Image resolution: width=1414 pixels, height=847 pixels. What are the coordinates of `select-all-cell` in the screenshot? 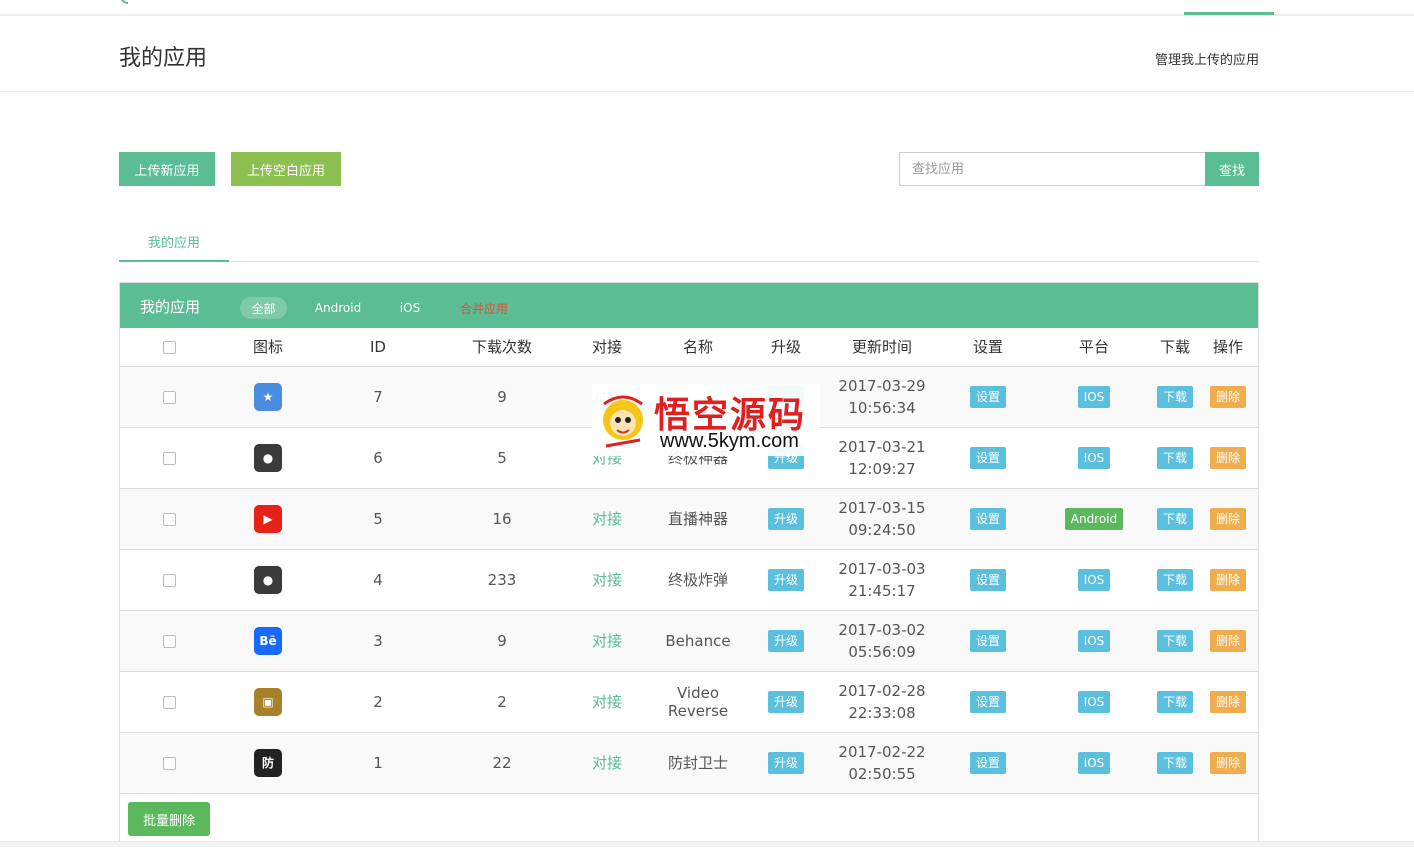 It's located at (169, 347).